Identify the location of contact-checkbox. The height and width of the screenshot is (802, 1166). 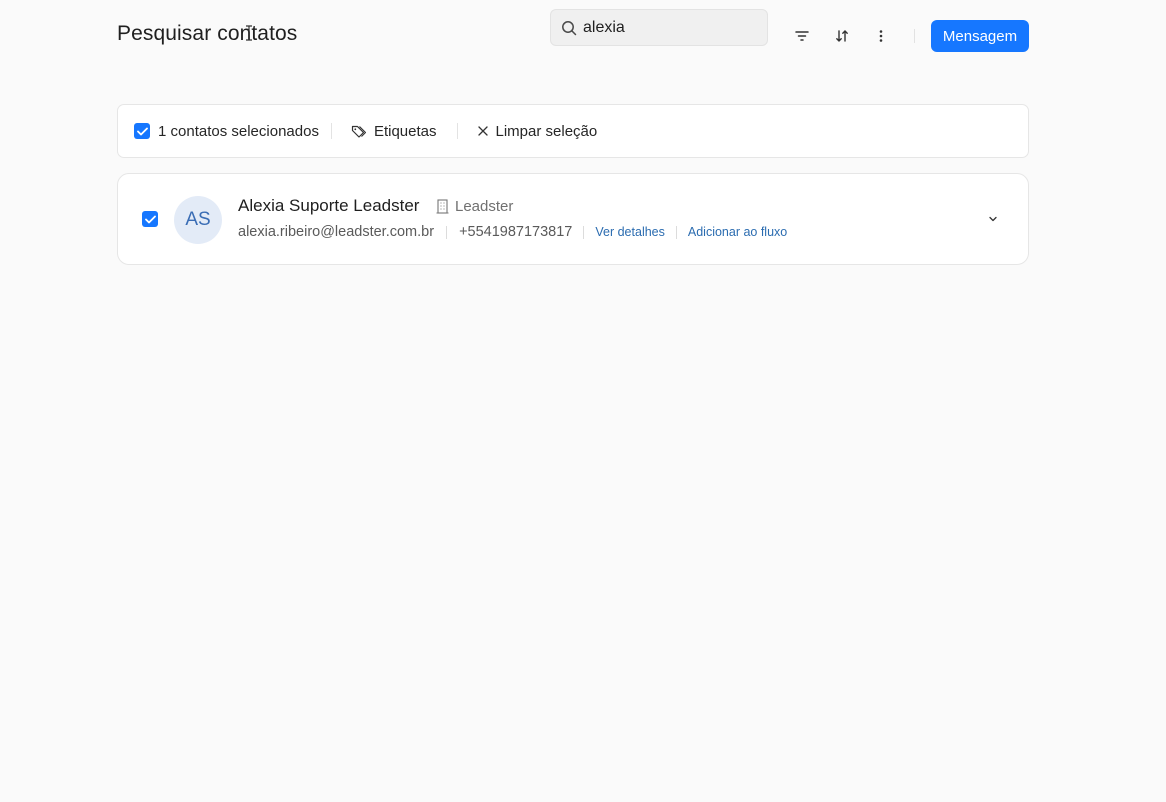
(150, 219).